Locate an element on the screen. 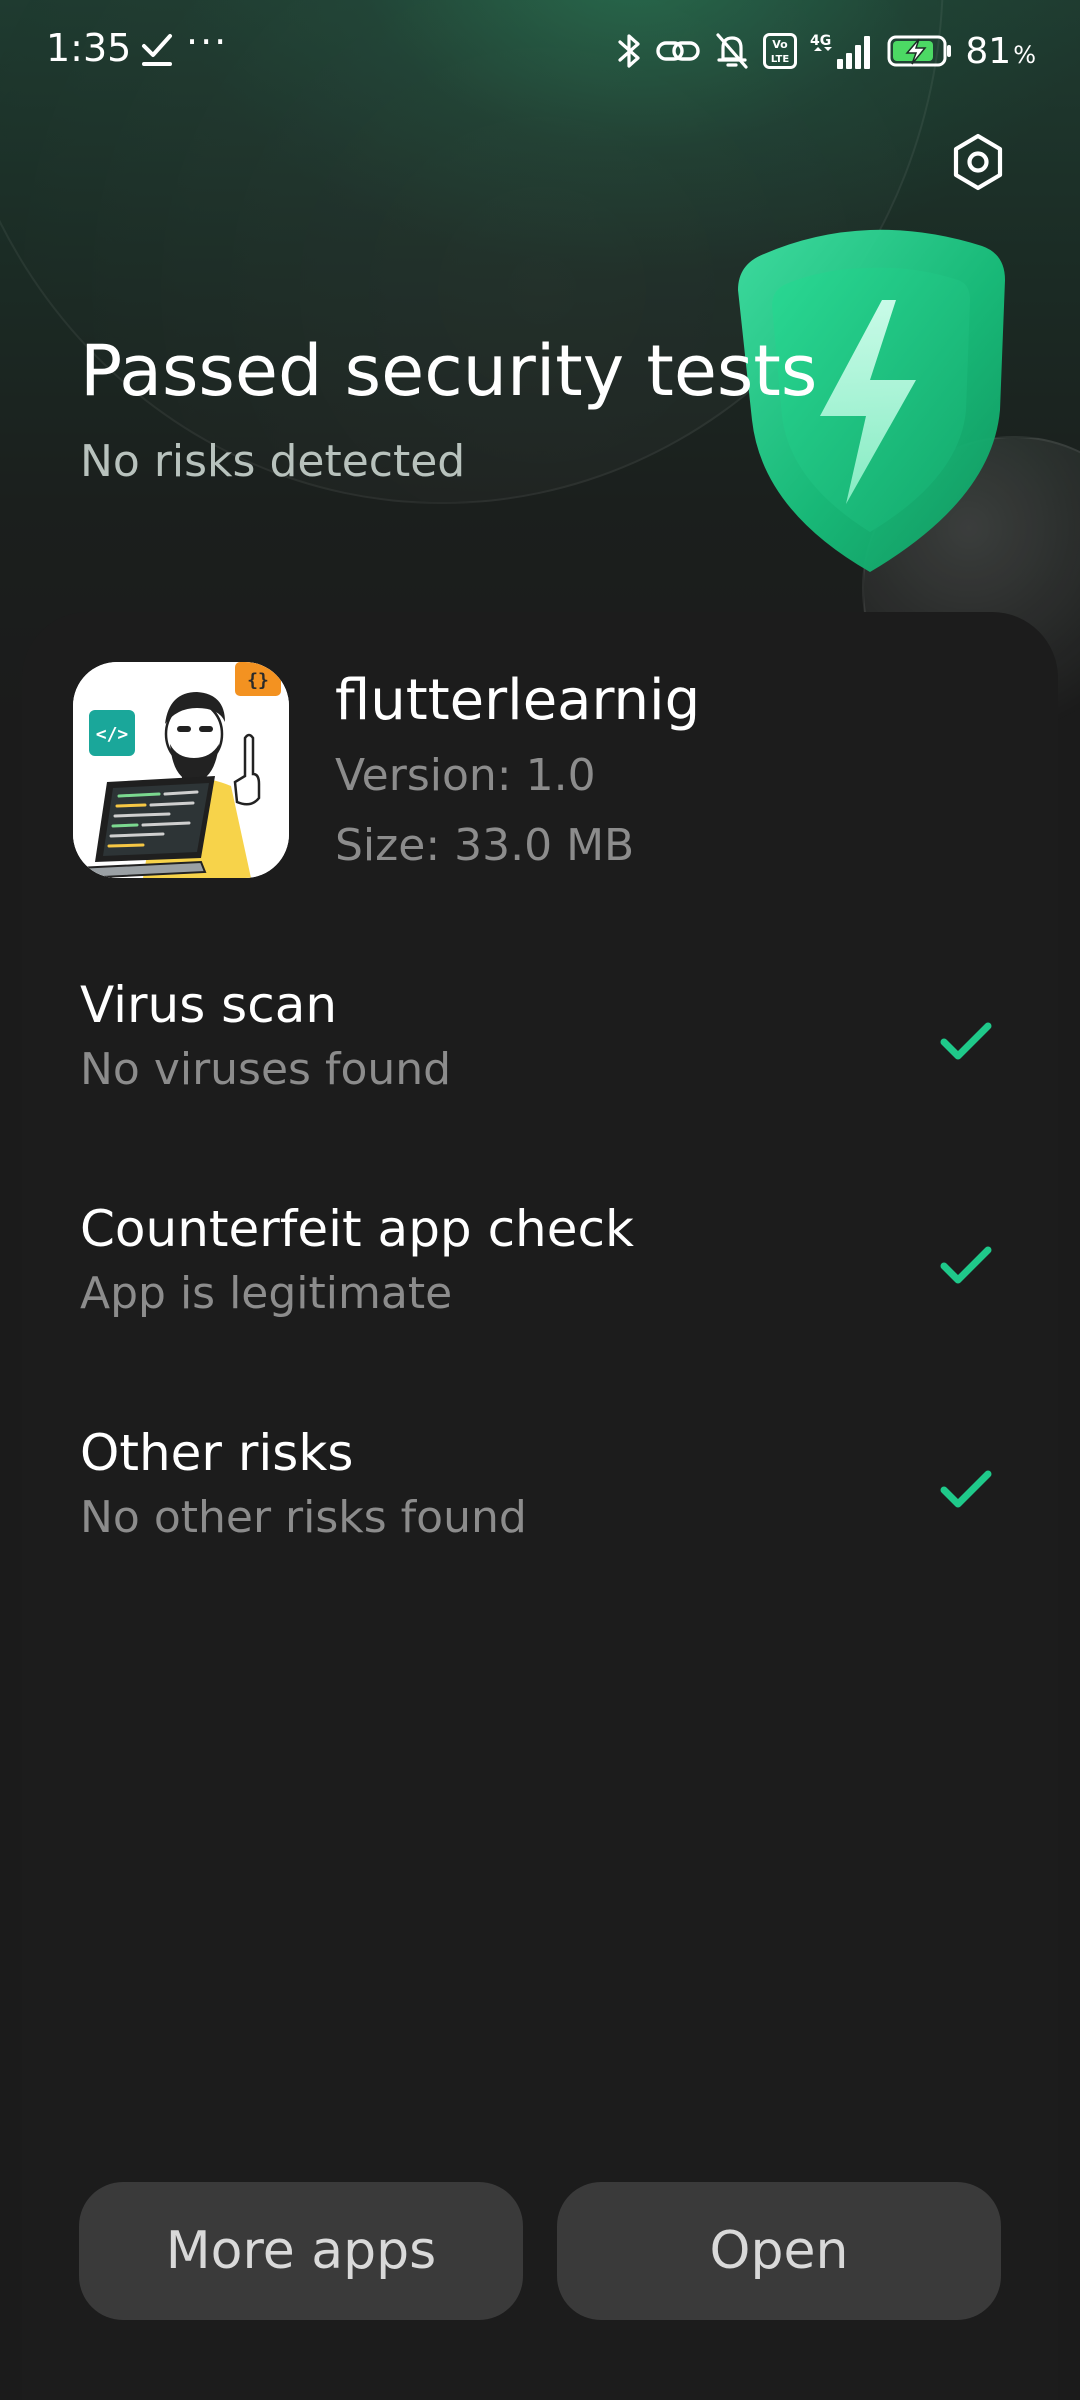  app-version: Version: 1.0 is located at coordinates (465, 775).